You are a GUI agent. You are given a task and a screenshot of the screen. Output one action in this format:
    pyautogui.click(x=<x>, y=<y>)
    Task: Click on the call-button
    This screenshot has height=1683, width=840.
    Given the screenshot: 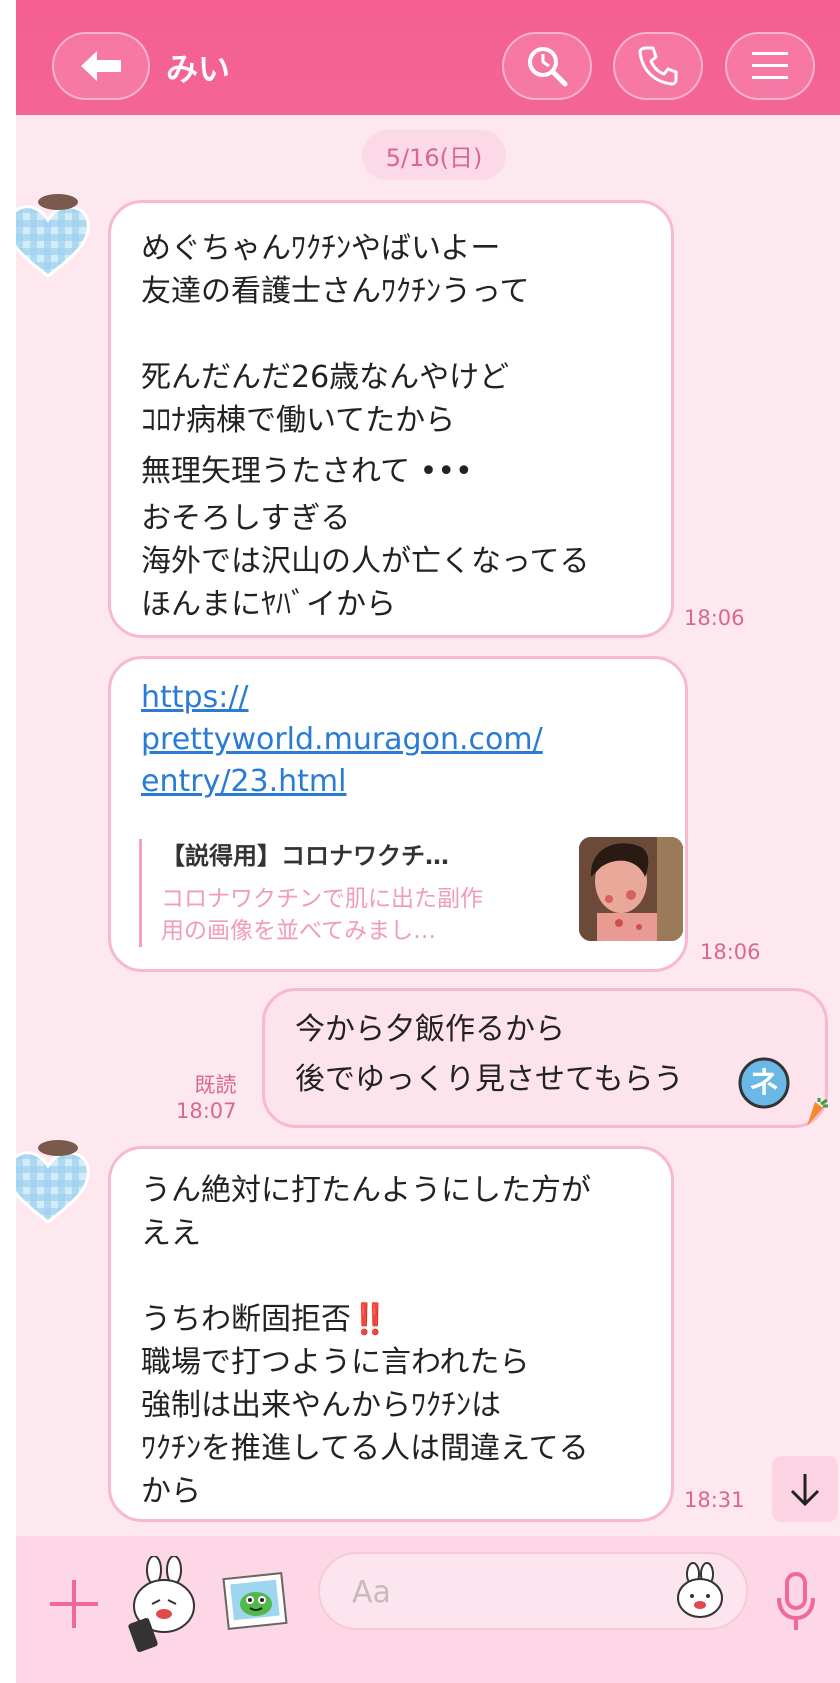 What is the action you would take?
    pyautogui.click(x=658, y=66)
    